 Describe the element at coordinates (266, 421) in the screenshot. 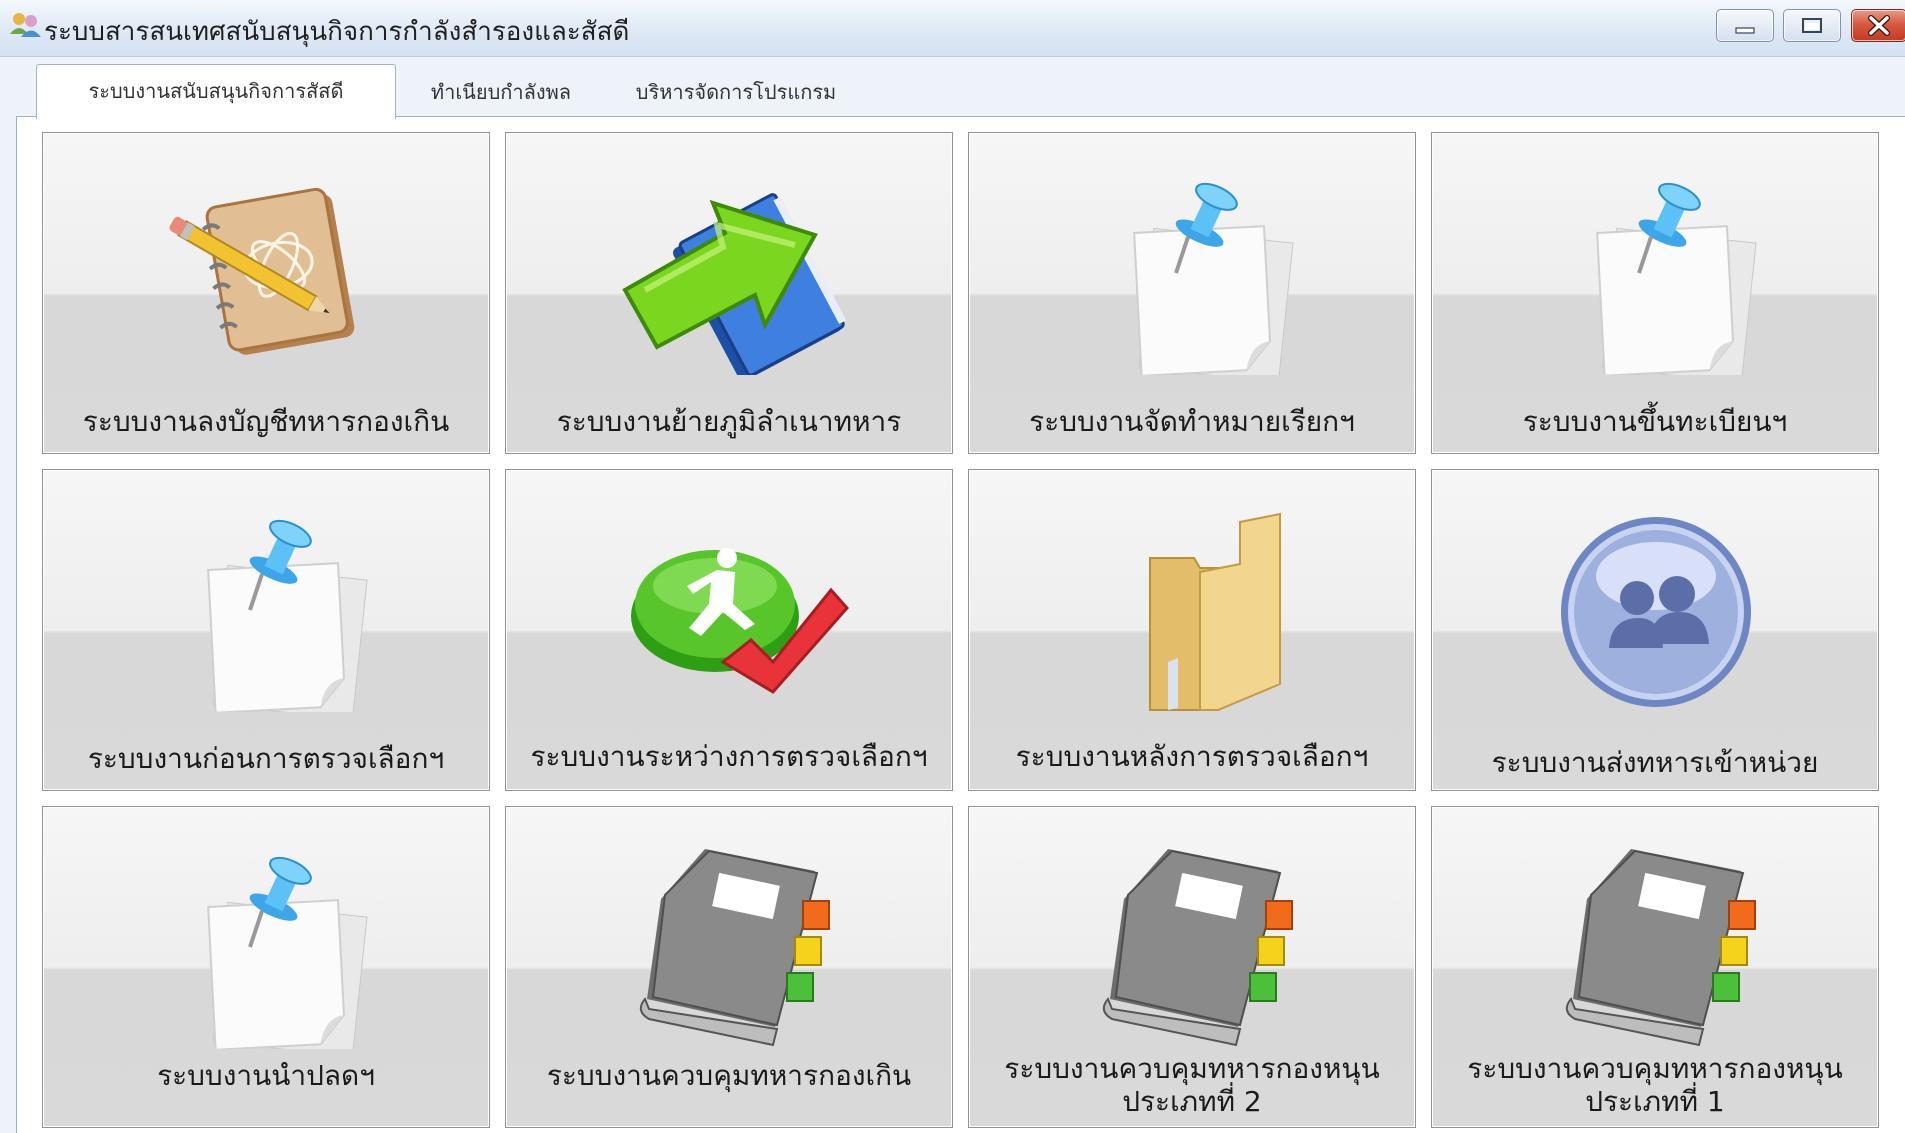

I see `tile-label: ระบบงานลงบัญชีทหารกองเกิน` at that location.